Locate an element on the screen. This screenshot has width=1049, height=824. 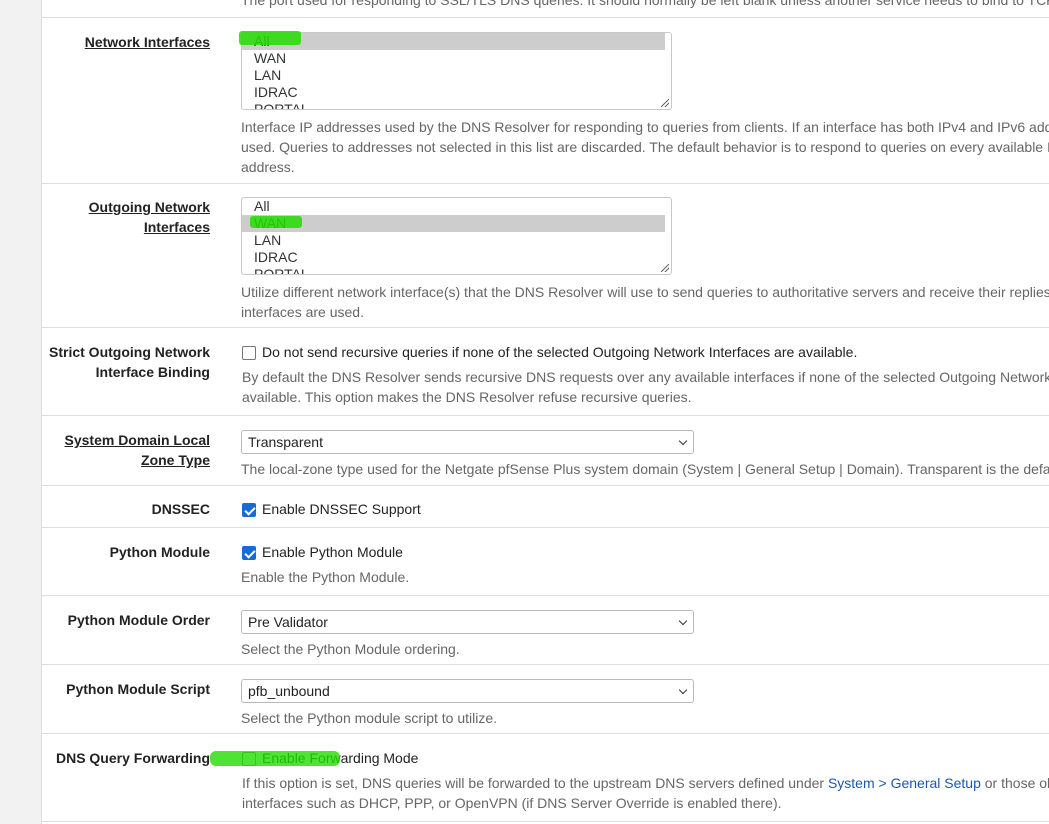
outgoing-interfaces-label: Outgoing Network Interfaces is located at coordinates (149, 217).